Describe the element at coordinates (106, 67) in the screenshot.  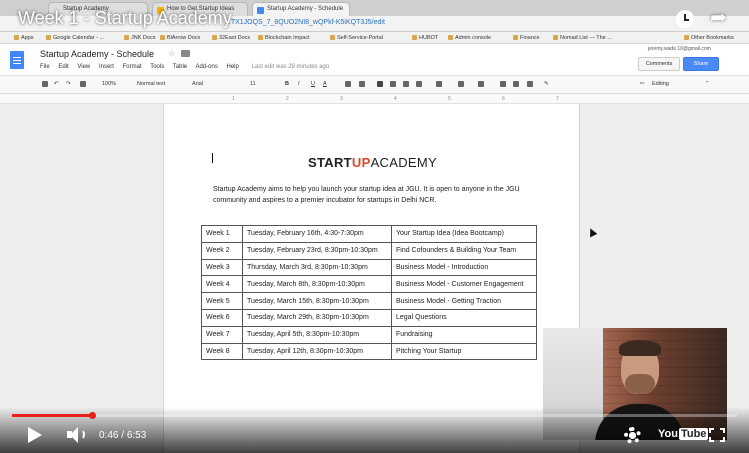
I see `menu-insert: Insert` at that location.